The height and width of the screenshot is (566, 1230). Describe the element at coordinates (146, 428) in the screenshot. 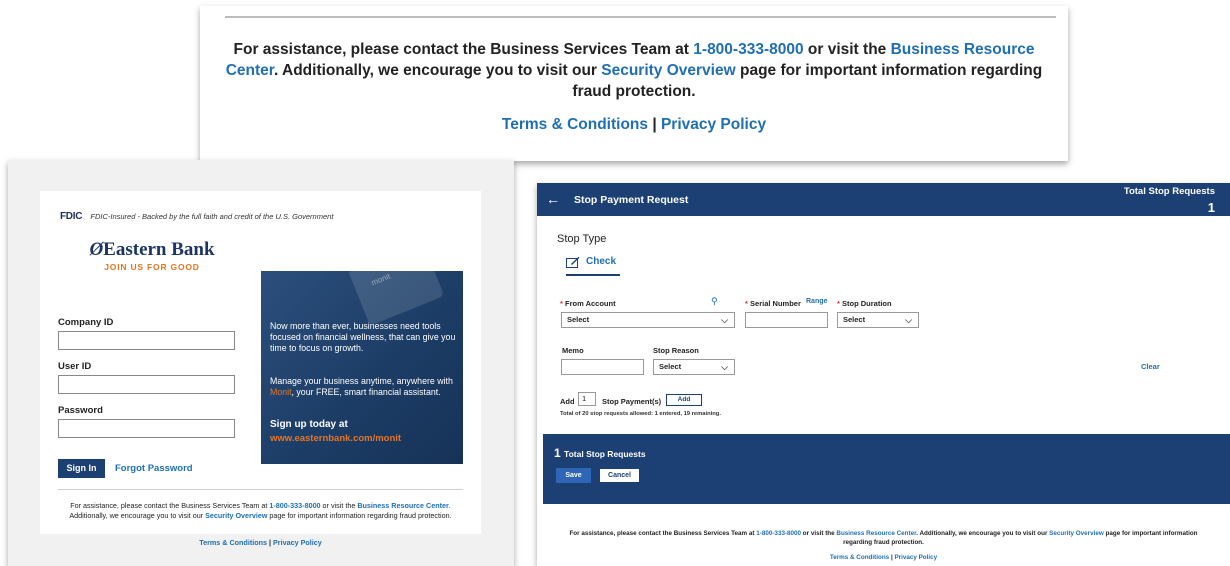

I see `password-input` at that location.